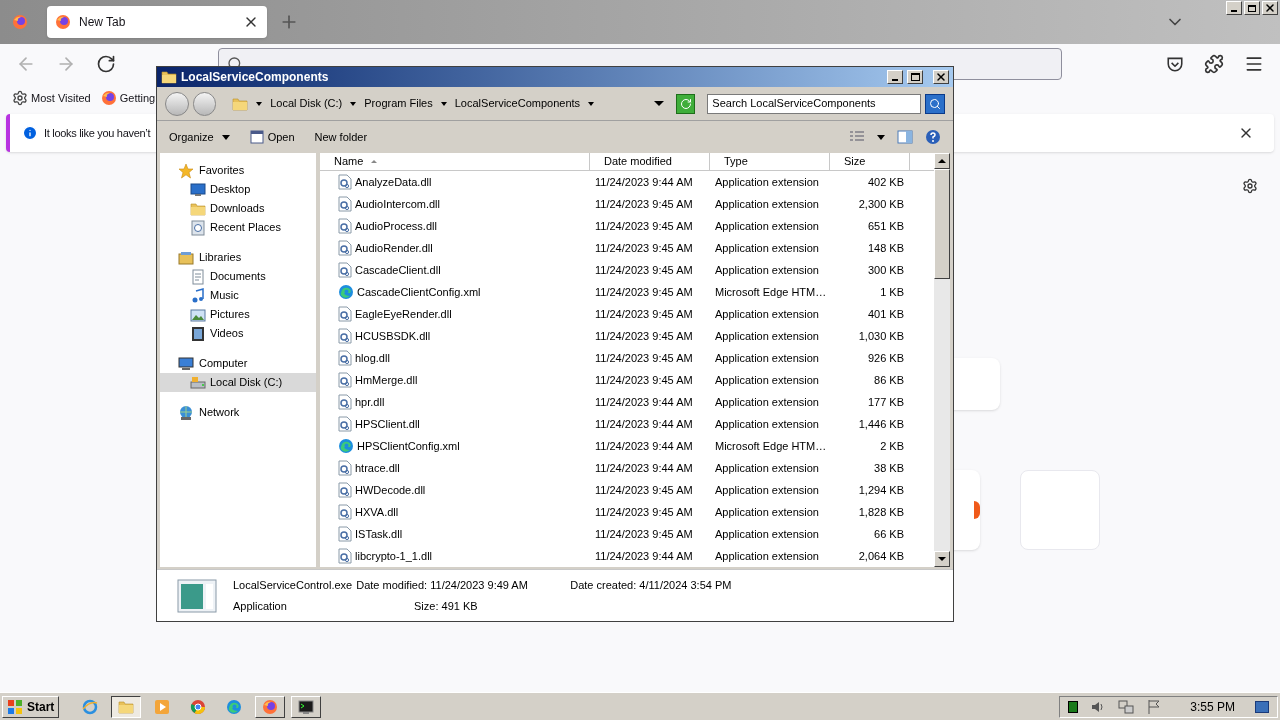 The height and width of the screenshot is (720, 1280). Describe the element at coordinates (186, 257) in the screenshot. I see `library-icon` at that location.